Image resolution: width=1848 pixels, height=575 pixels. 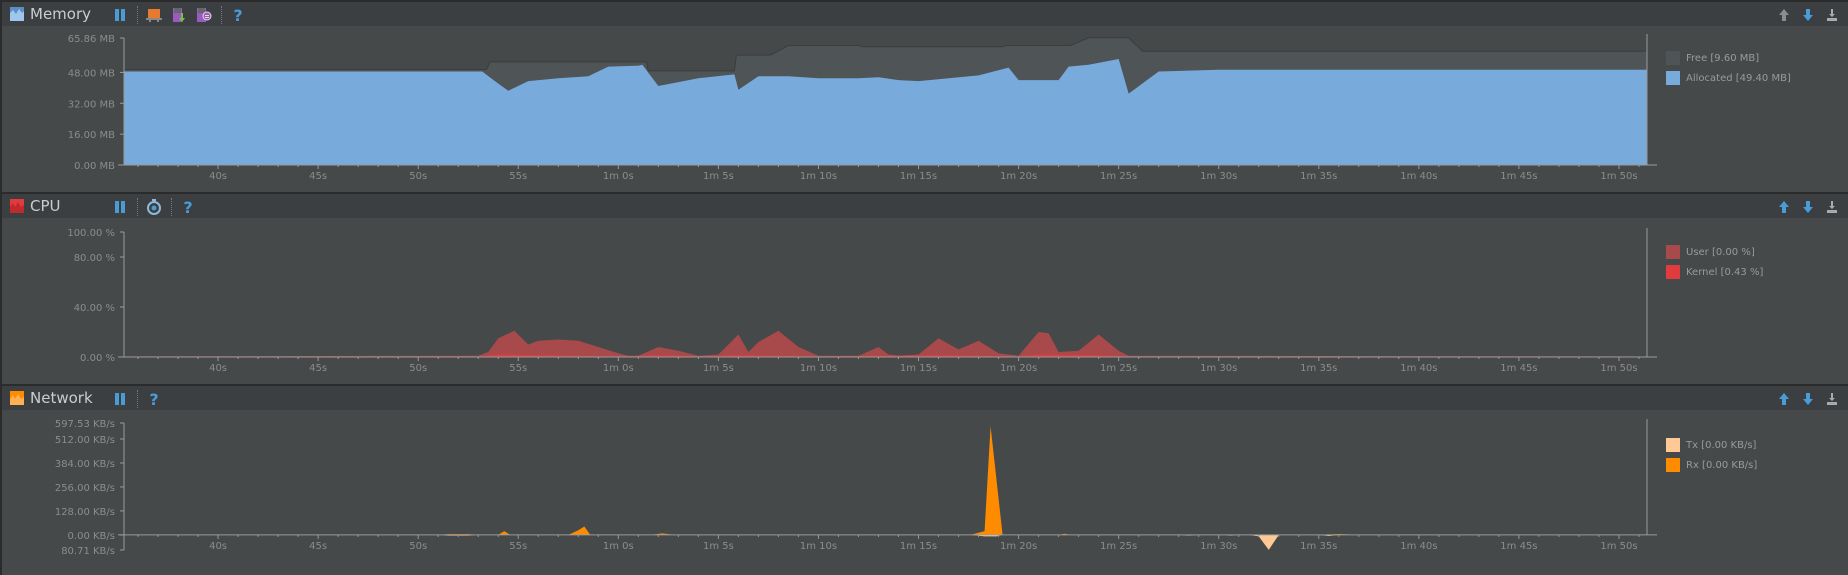 I want to click on memory-x-tick-label: 1m 35s, so click(x=1318, y=176).